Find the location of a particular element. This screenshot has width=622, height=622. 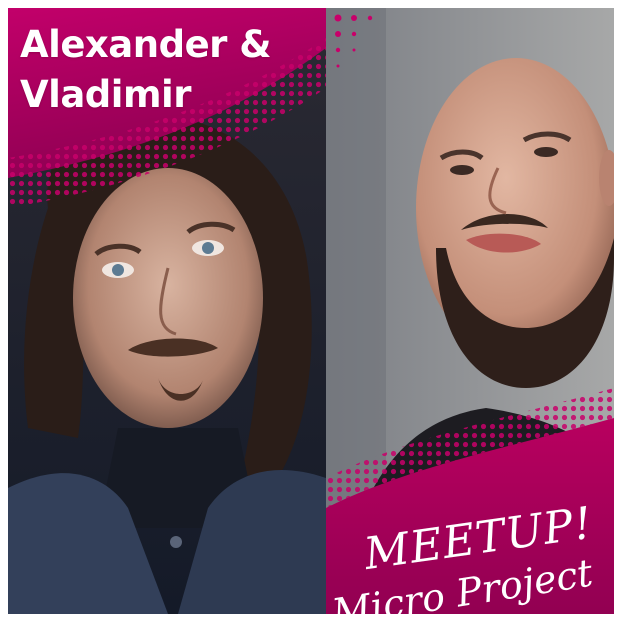

title-line-2: Vladimir is located at coordinates (105, 94).